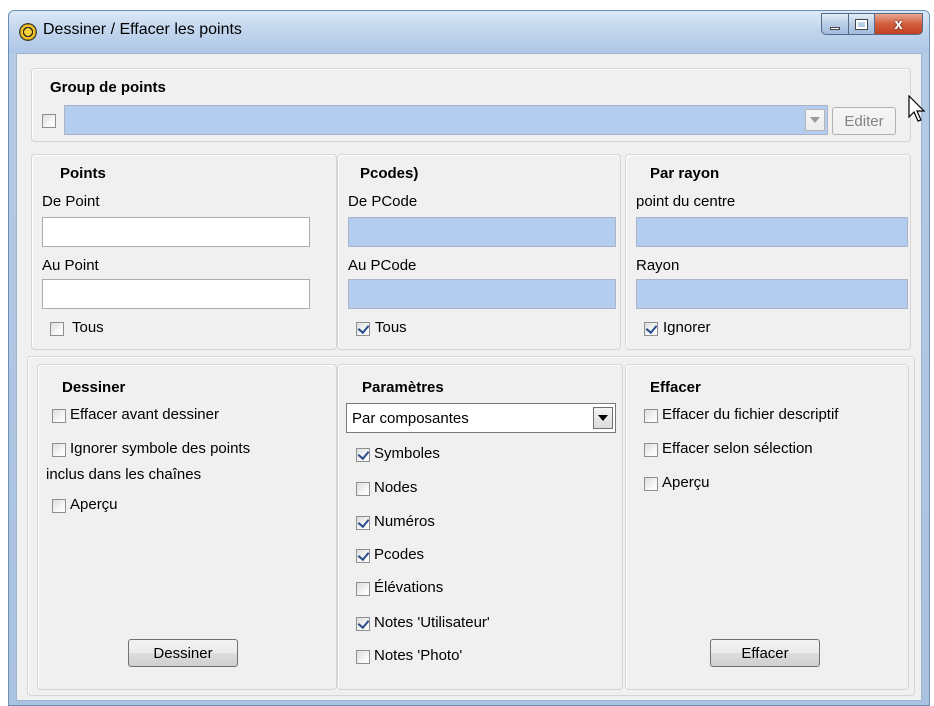 This screenshot has width=934, height=706. I want to click on maximize-button, so click(862, 24).